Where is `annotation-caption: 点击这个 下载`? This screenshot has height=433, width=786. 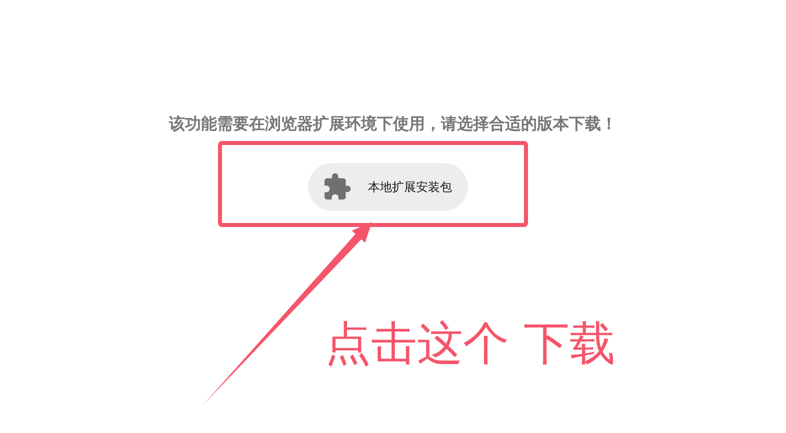 annotation-caption: 点击这个 下载 is located at coordinates (470, 344).